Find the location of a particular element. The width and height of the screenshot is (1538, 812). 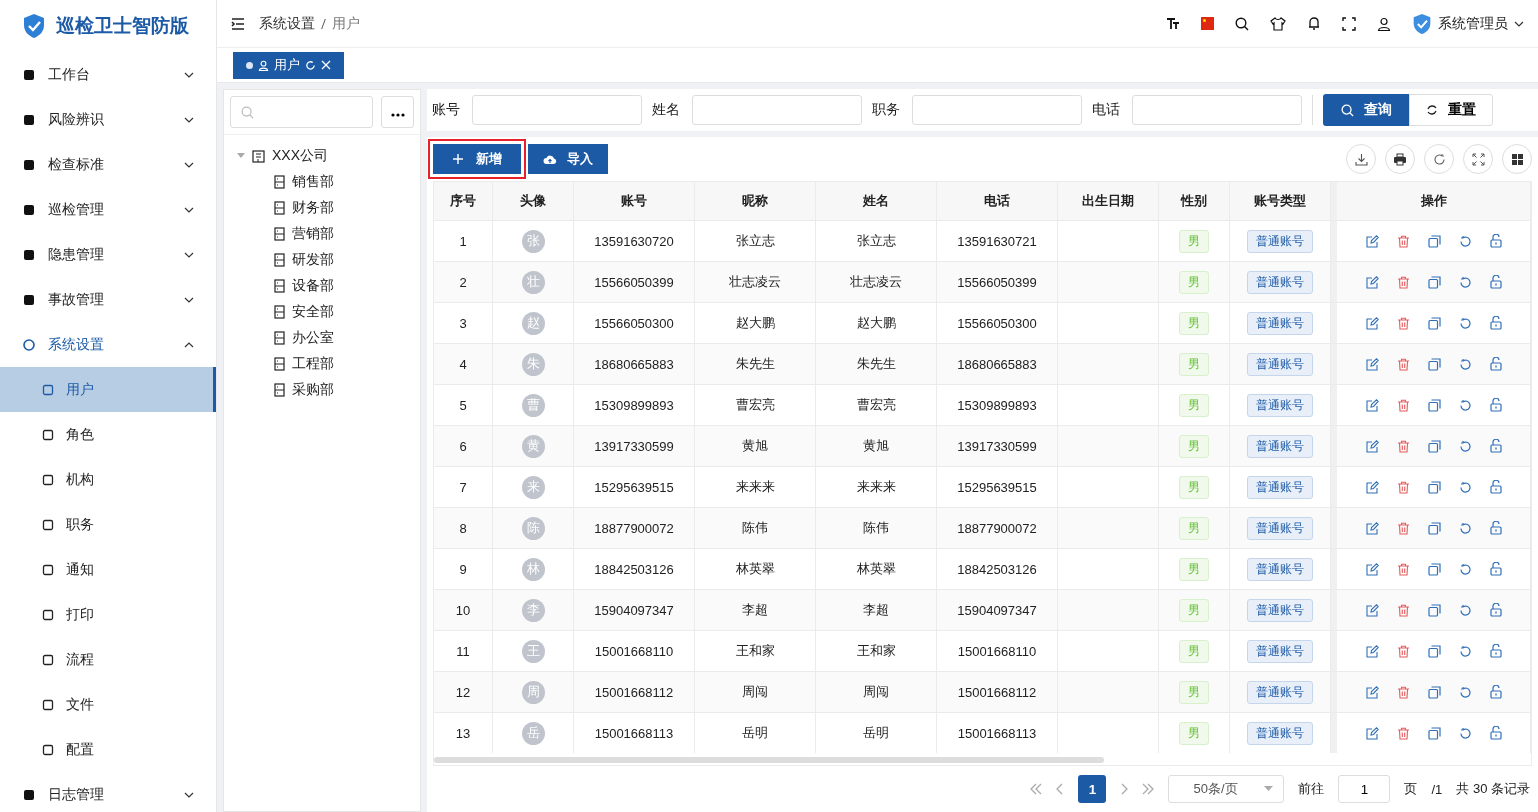

tree-node: 销售部 is located at coordinates (322, 182).